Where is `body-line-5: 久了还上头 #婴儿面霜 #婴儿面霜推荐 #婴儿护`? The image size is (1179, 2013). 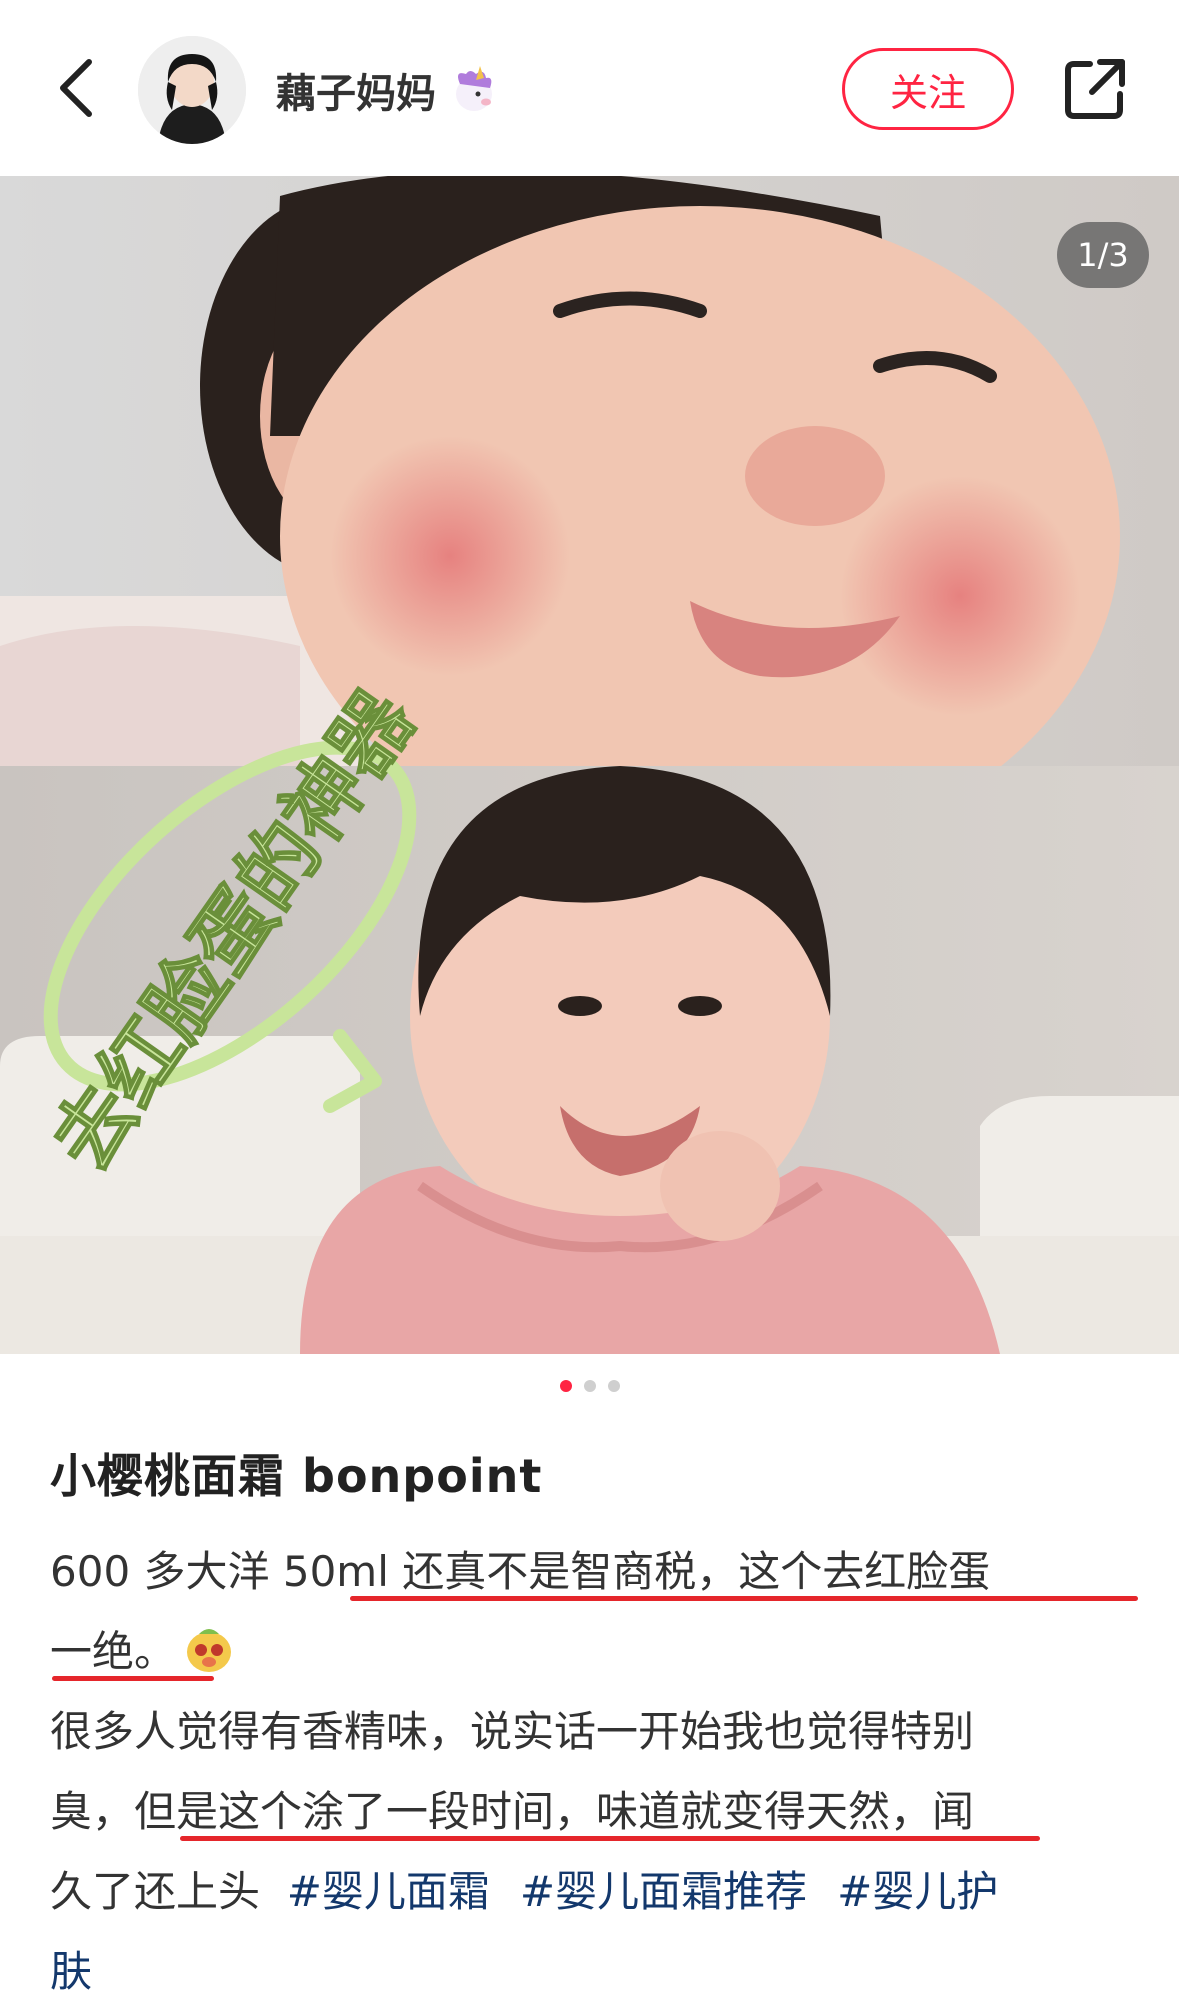 body-line-5: 久了还上头 #婴儿面霜 #婴儿面霜推荐 #婴儿护 is located at coordinates (595, 1892).